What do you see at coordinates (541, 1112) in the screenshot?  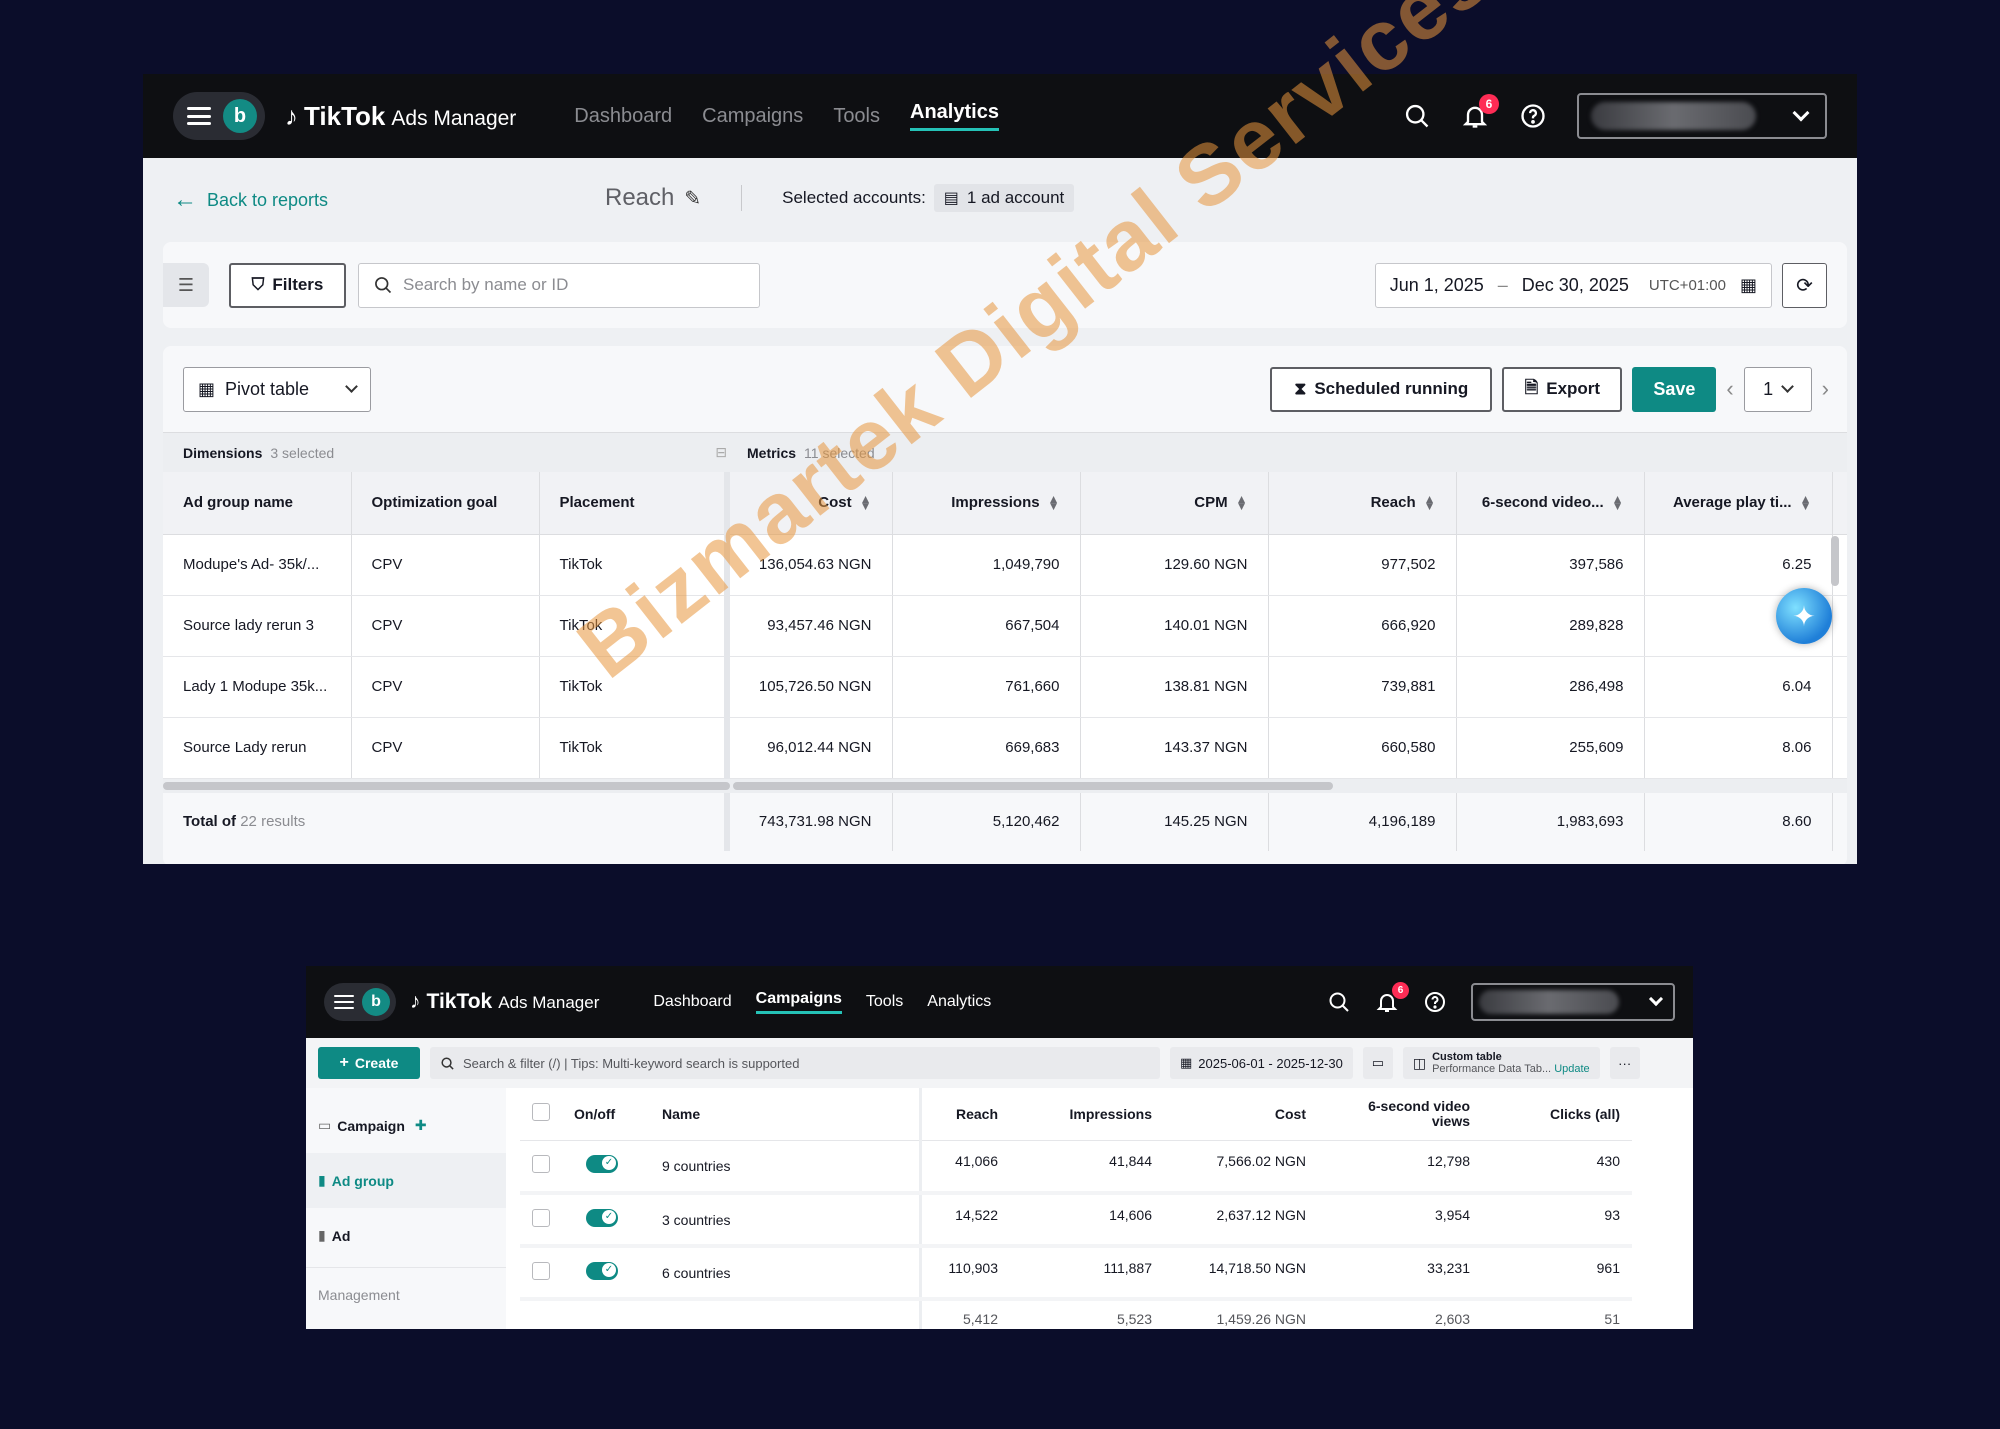 I see `select-all-checkbox` at bounding box center [541, 1112].